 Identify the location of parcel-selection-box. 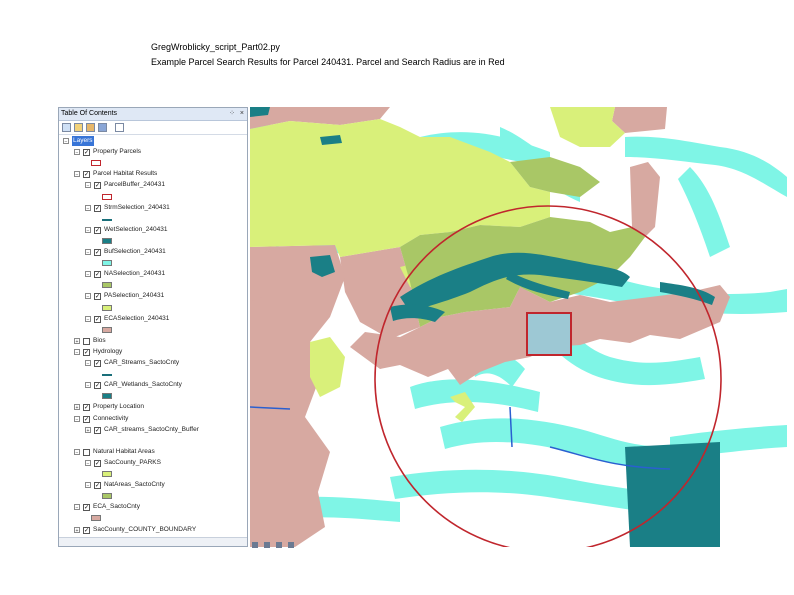
(549, 334).